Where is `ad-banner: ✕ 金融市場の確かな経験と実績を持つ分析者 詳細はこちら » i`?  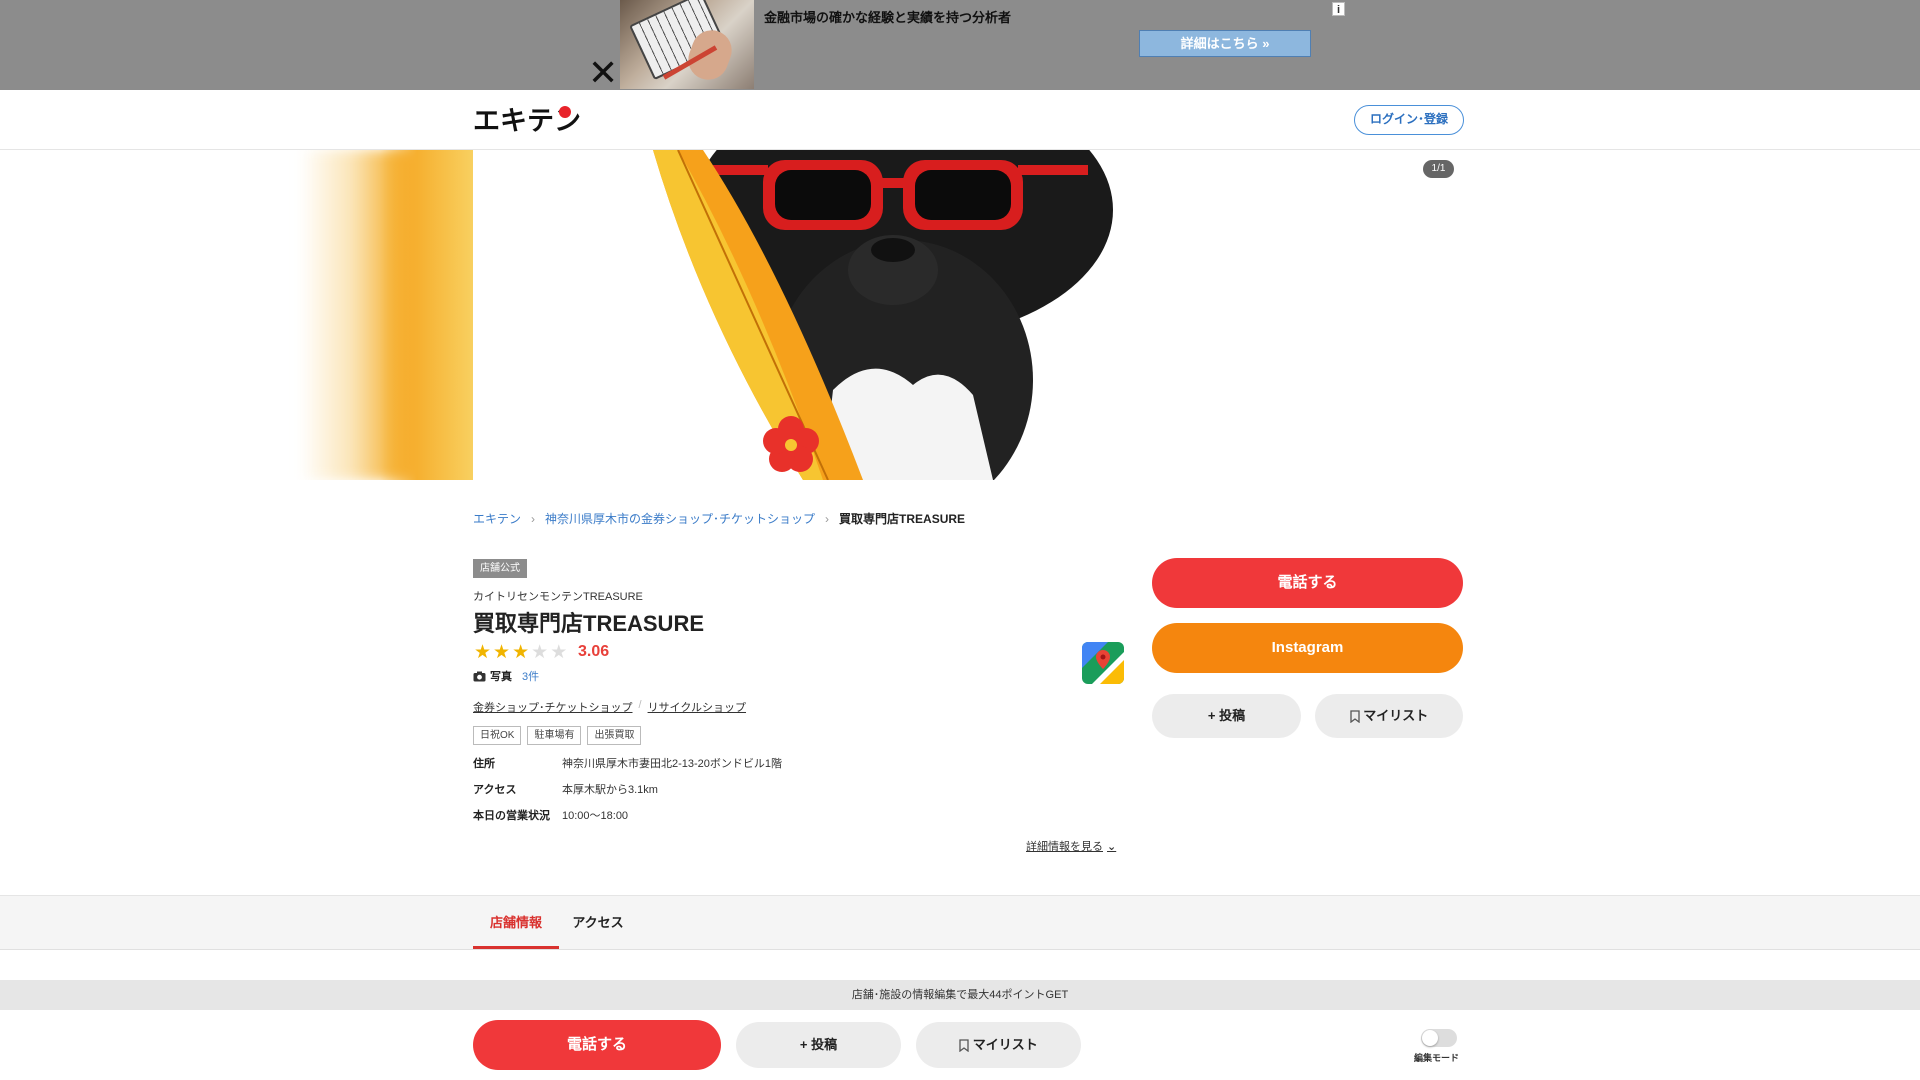
ad-banner: ✕ 金融市場の確かな経験と実績を持つ分析者 詳細はこちら » i is located at coordinates (960, 45).